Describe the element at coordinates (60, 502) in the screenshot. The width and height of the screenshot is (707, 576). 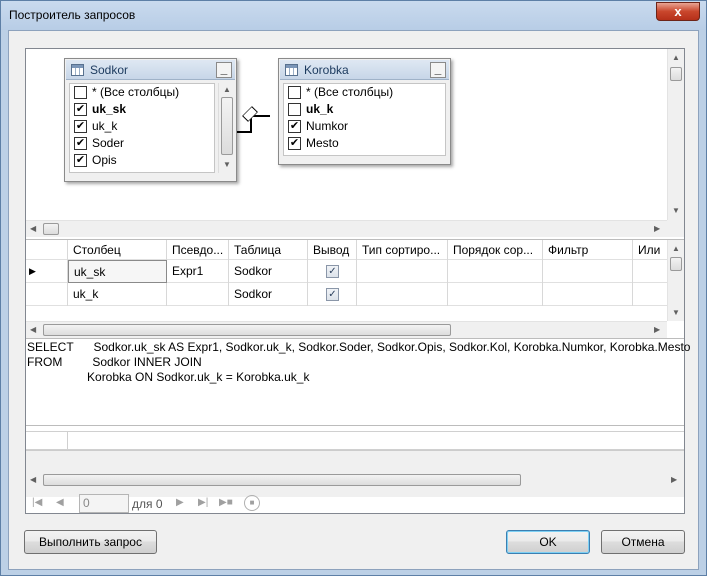
I see `previous-record-icon: ◀` at that location.